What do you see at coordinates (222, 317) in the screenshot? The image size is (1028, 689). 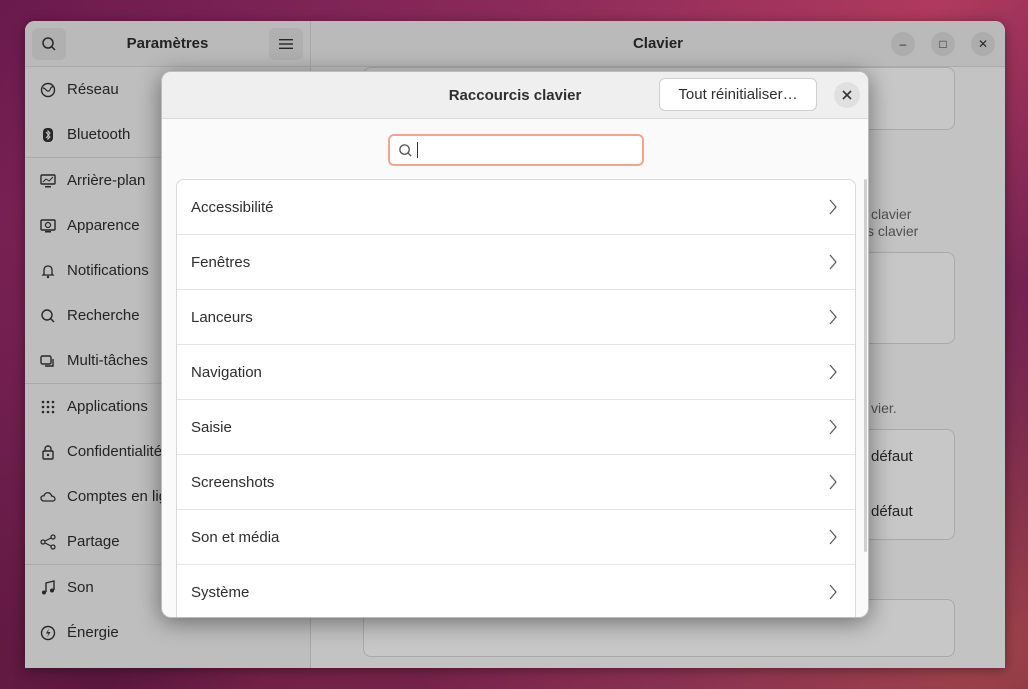 I see `category-label: Lanceurs` at bounding box center [222, 317].